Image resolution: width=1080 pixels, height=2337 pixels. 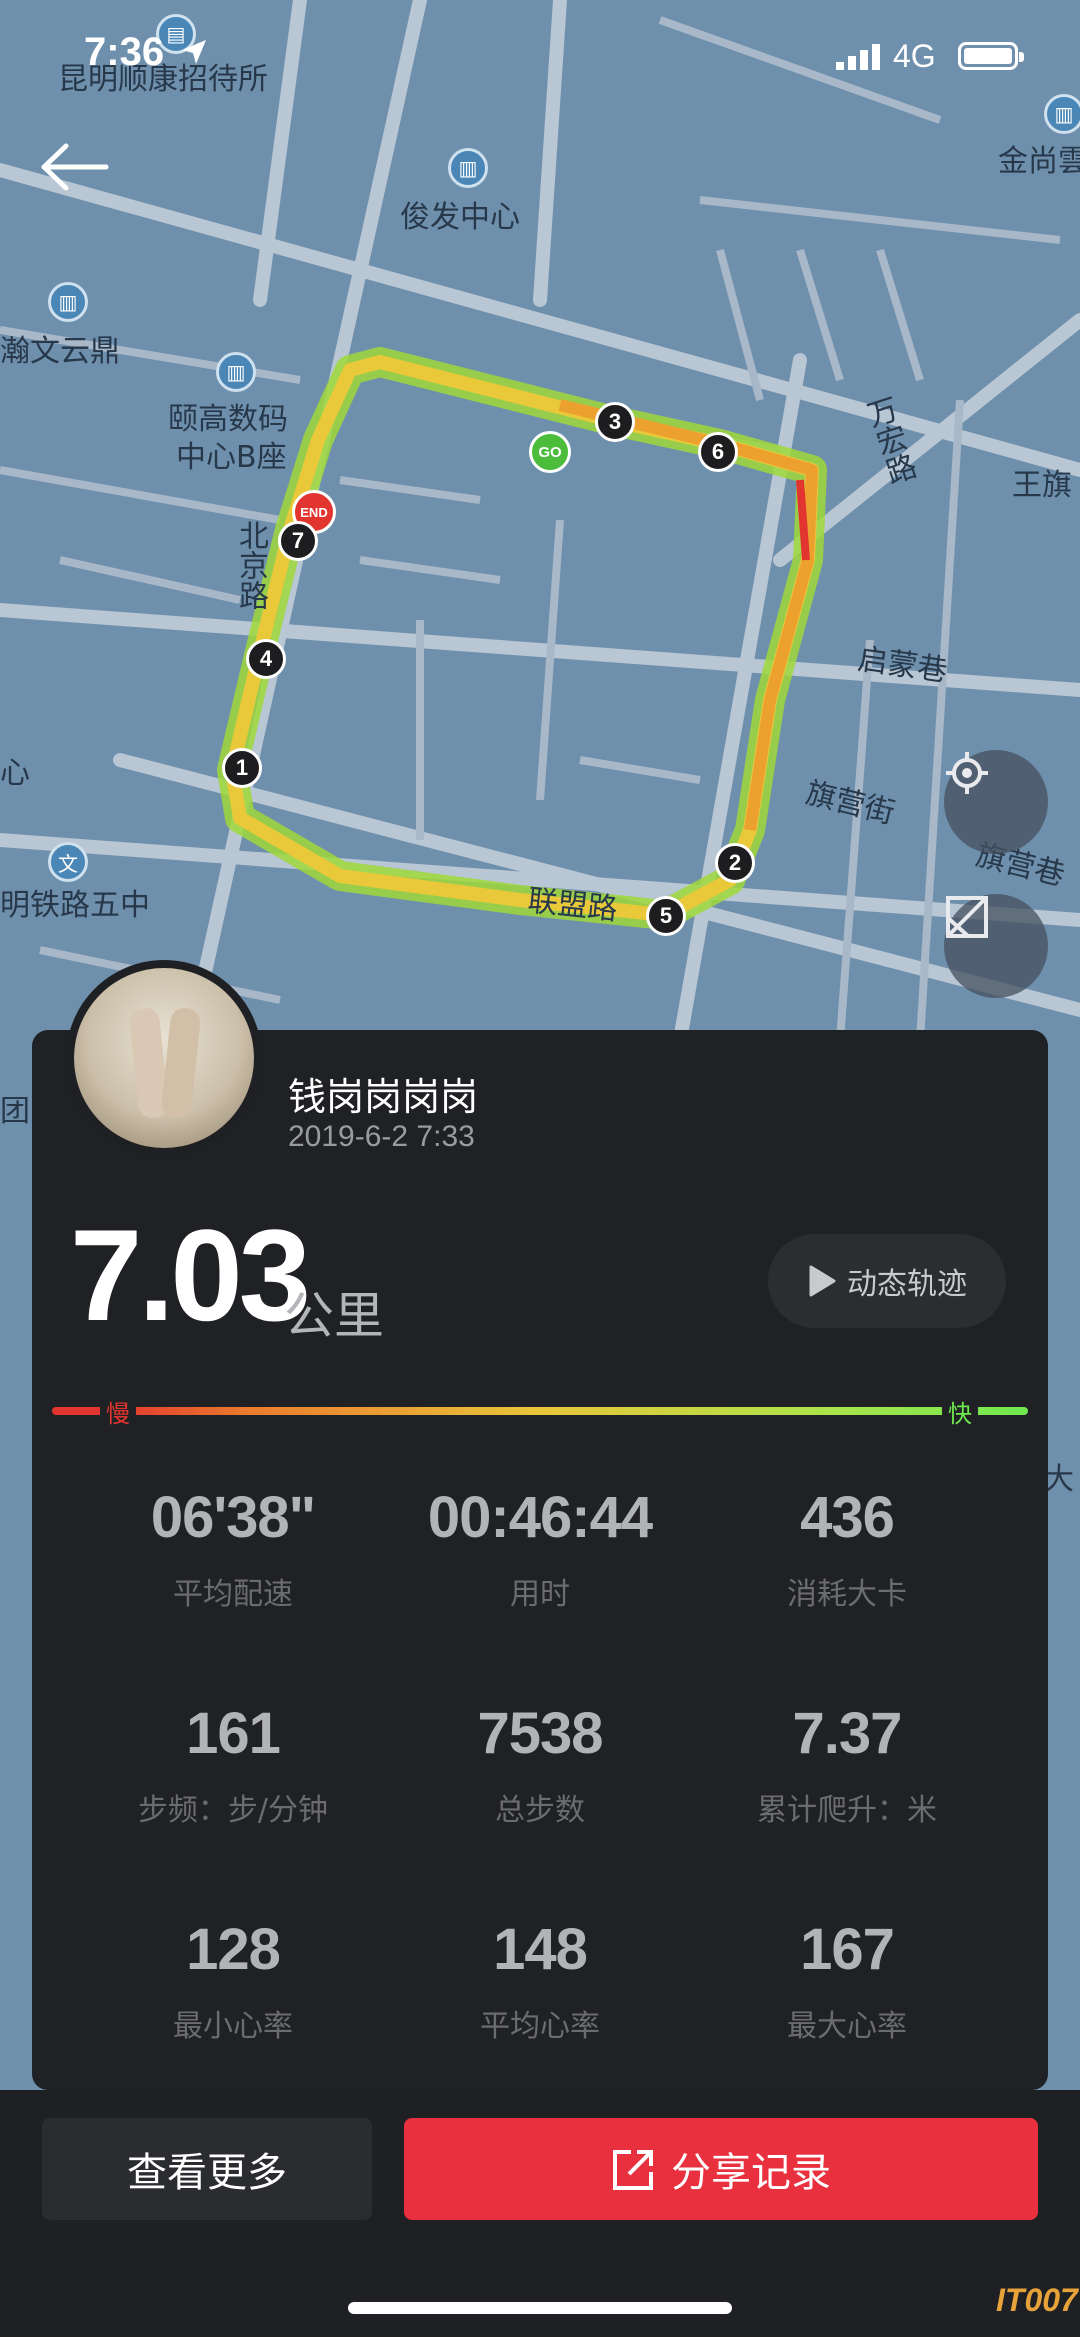 What do you see at coordinates (735, 863) in the screenshot?
I see `lap-marker: 2` at bounding box center [735, 863].